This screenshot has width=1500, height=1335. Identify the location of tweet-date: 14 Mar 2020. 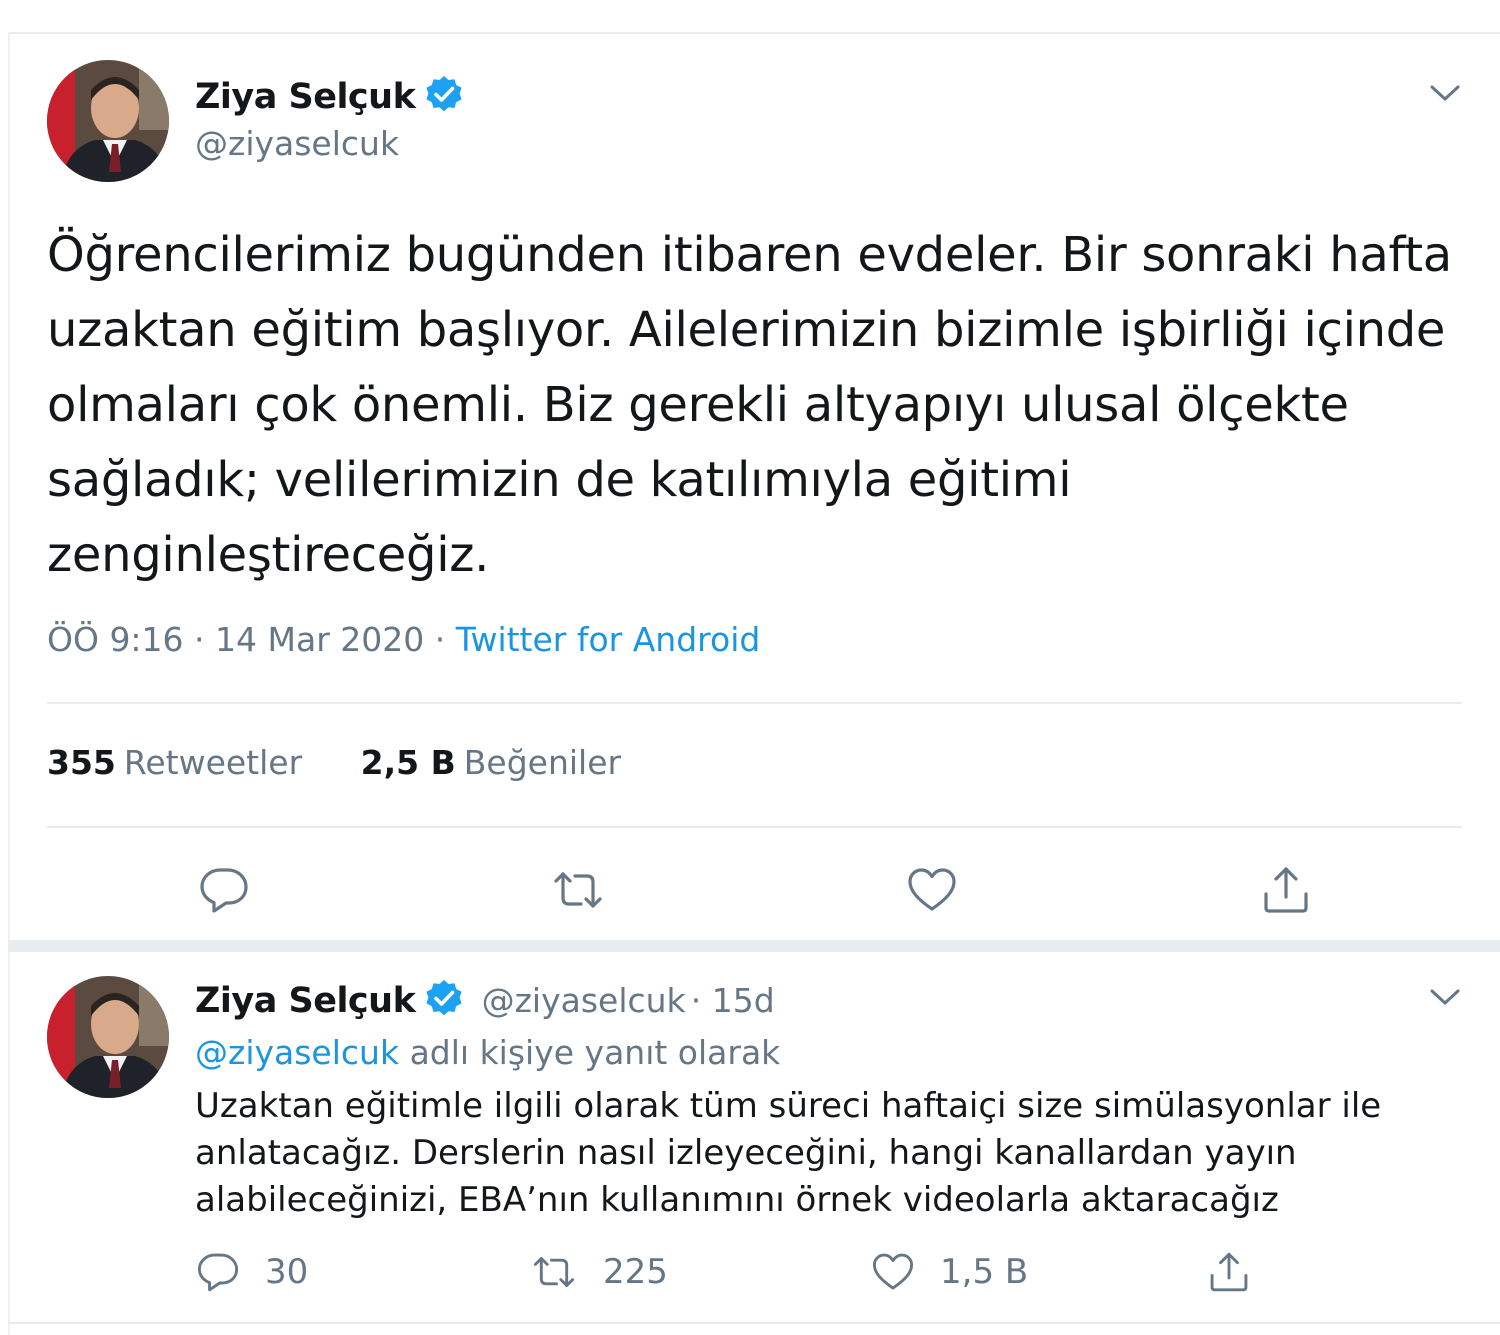
(319, 639).